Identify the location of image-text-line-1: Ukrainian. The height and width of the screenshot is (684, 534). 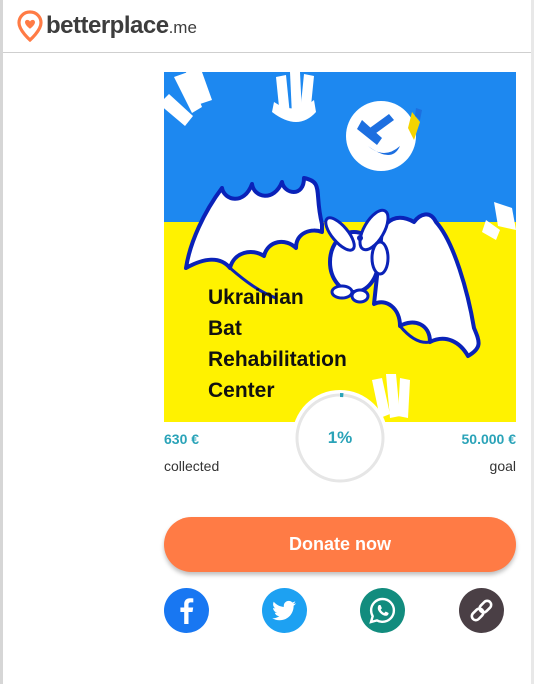
(256, 297).